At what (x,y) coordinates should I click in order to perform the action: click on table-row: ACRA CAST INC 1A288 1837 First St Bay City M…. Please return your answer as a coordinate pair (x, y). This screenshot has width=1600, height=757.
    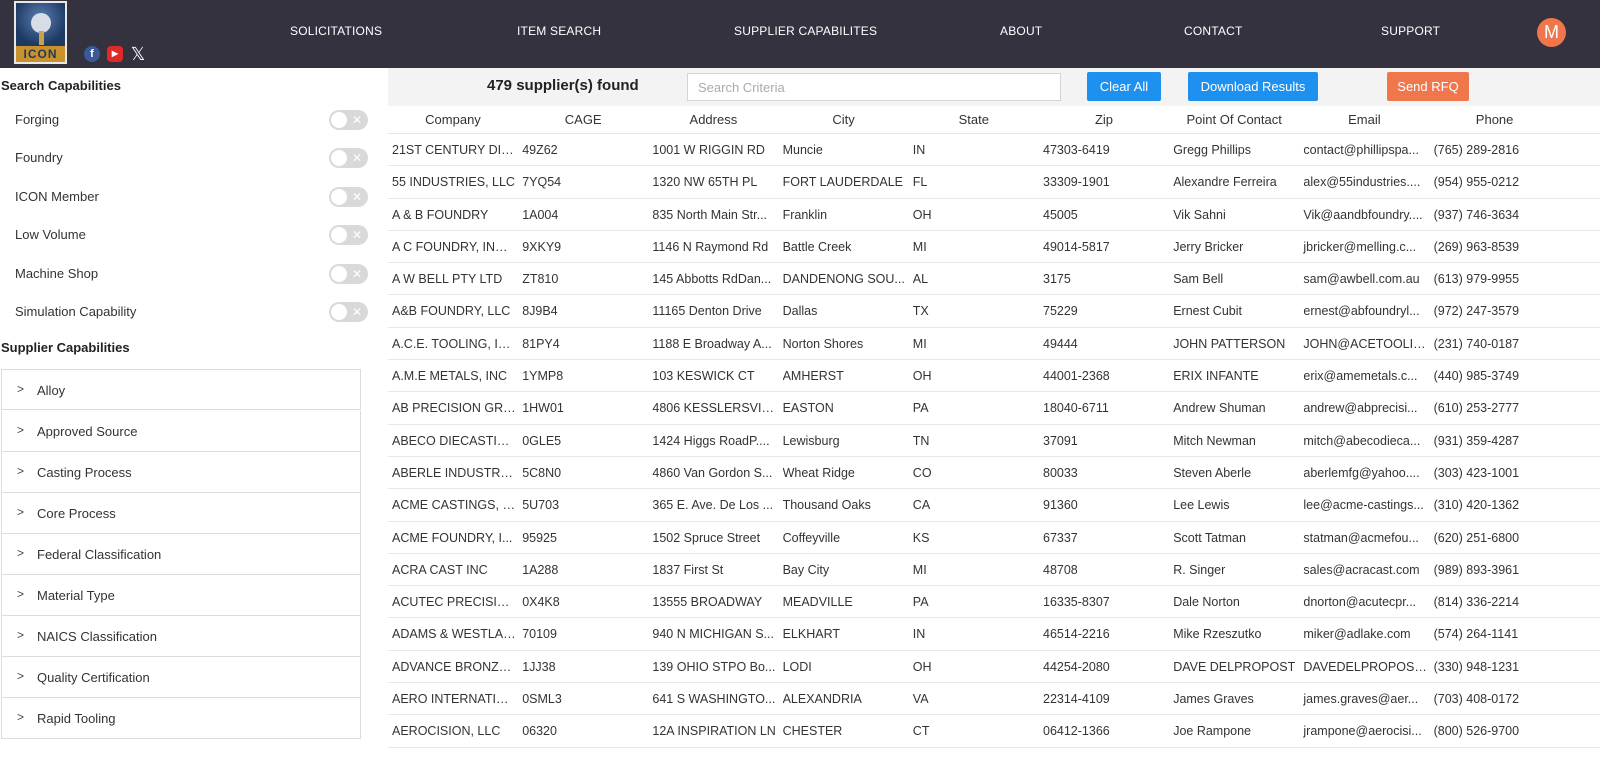
    Looking at the image, I should click on (994, 570).